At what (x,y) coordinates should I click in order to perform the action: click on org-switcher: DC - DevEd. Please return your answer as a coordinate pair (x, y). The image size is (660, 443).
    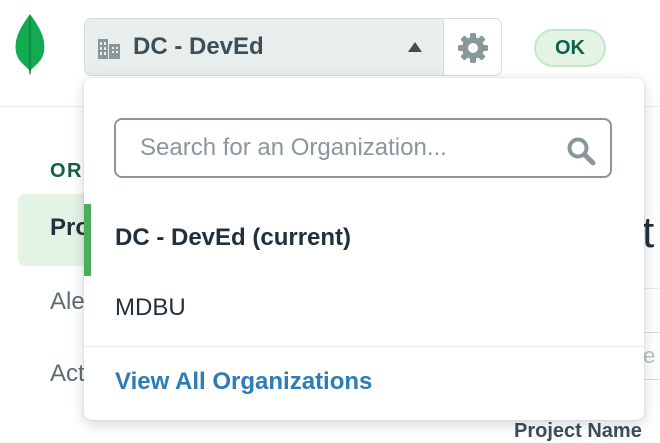
    Looking at the image, I should click on (293, 47).